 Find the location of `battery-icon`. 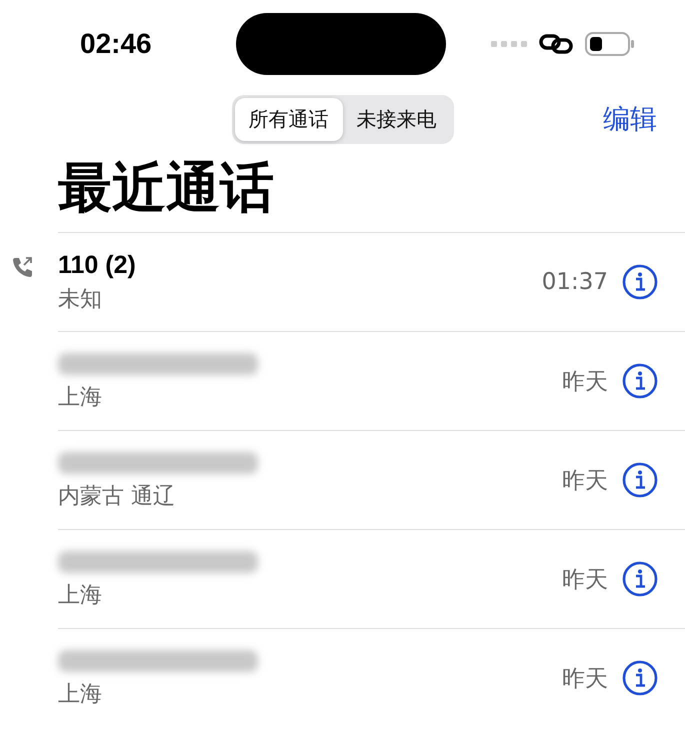

battery-icon is located at coordinates (610, 44).